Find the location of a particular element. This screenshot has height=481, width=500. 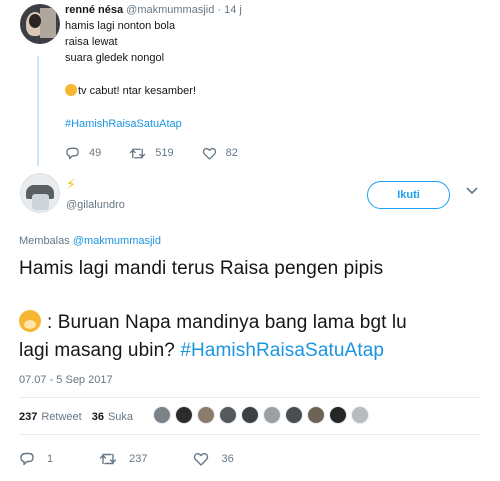

author-handle: @makmummasjid is located at coordinates (170, 10).